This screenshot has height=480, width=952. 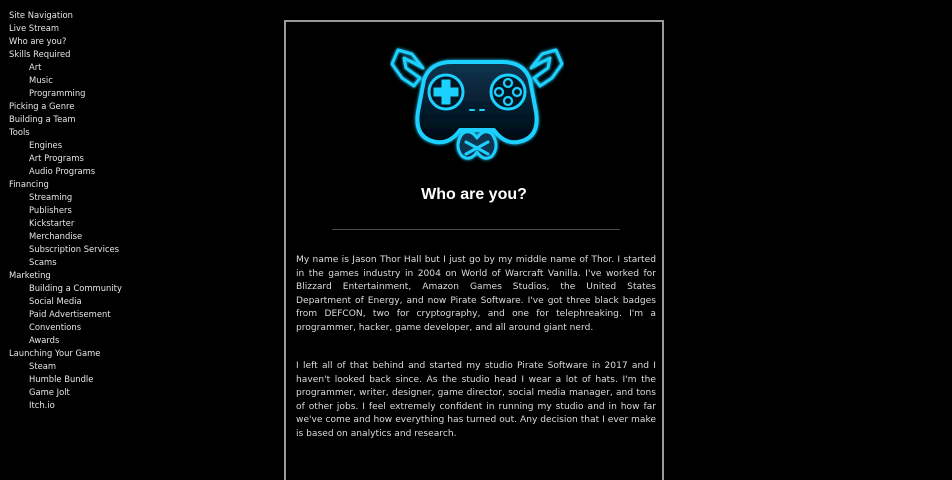 What do you see at coordinates (84, 93) in the screenshot?
I see `nav-link-programming: Programming` at bounding box center [84, 93].